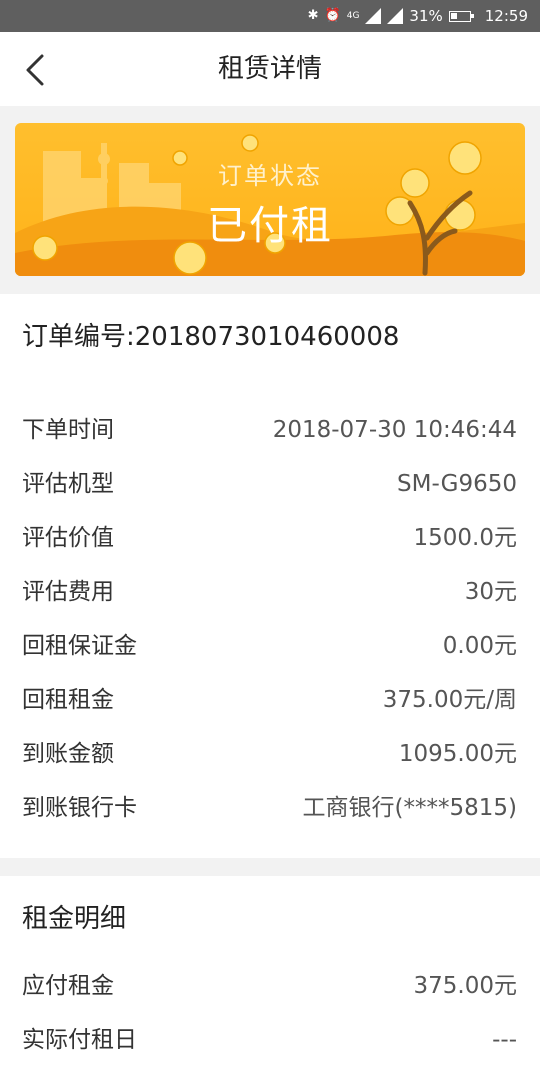  I want to click on order-row-value: 评估价值 1500.0元, so click(269, 538).